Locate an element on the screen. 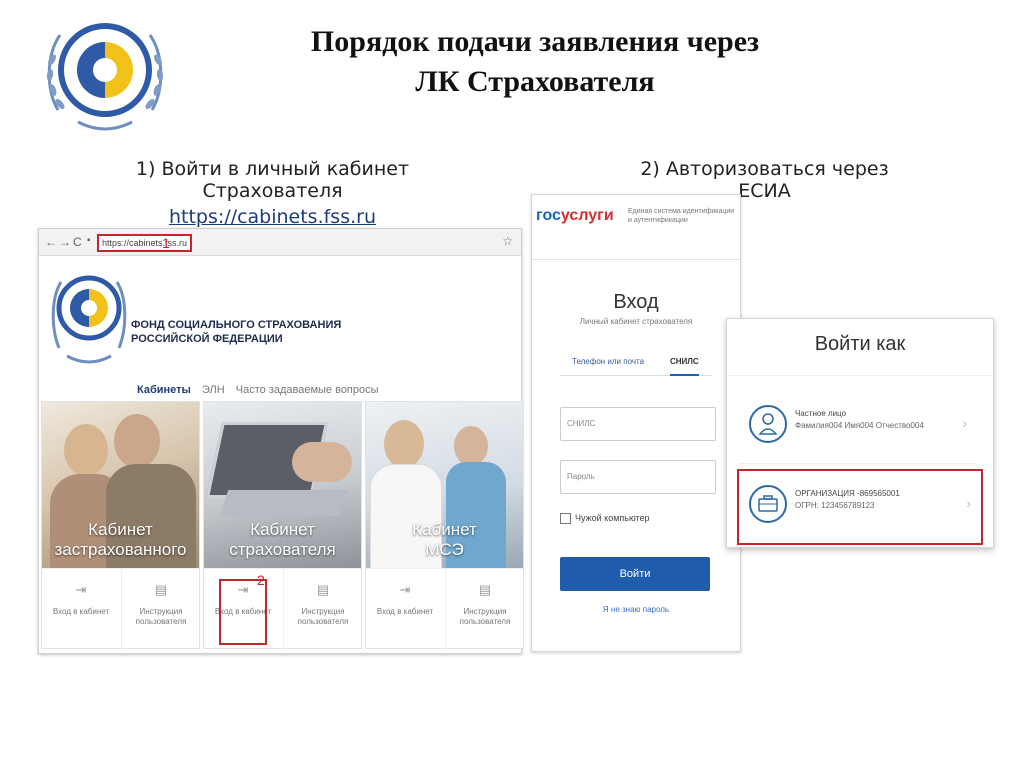  fss-name-line2: РОССИЙСКОЙ ФЕДЕРАЦИИ is located at coordinates (207, 339).